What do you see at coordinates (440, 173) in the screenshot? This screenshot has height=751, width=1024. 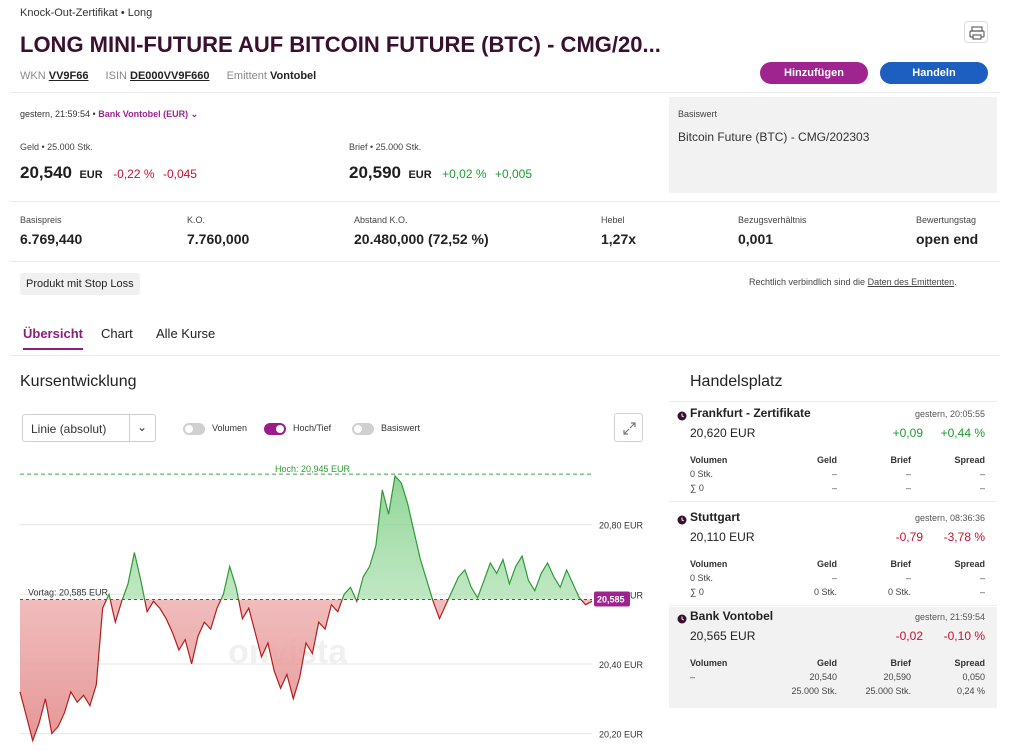 I see `ask-quote: 20,590 EUR +0,02 % +0,005` at bounding box center [440, 173].